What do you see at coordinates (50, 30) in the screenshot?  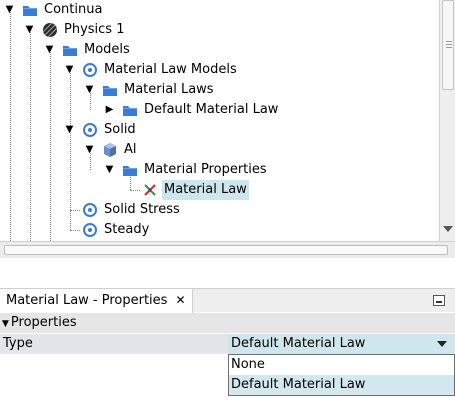 I see `physics-continuum-icon` at bounding box center [50, 30].